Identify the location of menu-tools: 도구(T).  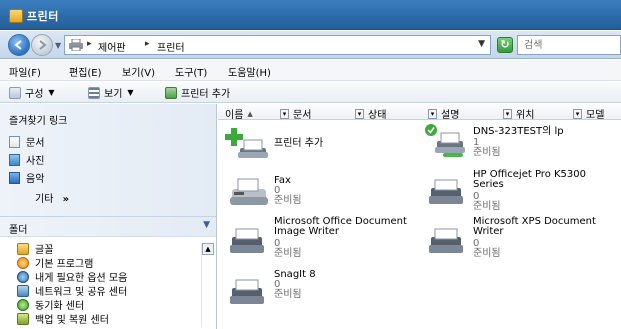
(191, 71).